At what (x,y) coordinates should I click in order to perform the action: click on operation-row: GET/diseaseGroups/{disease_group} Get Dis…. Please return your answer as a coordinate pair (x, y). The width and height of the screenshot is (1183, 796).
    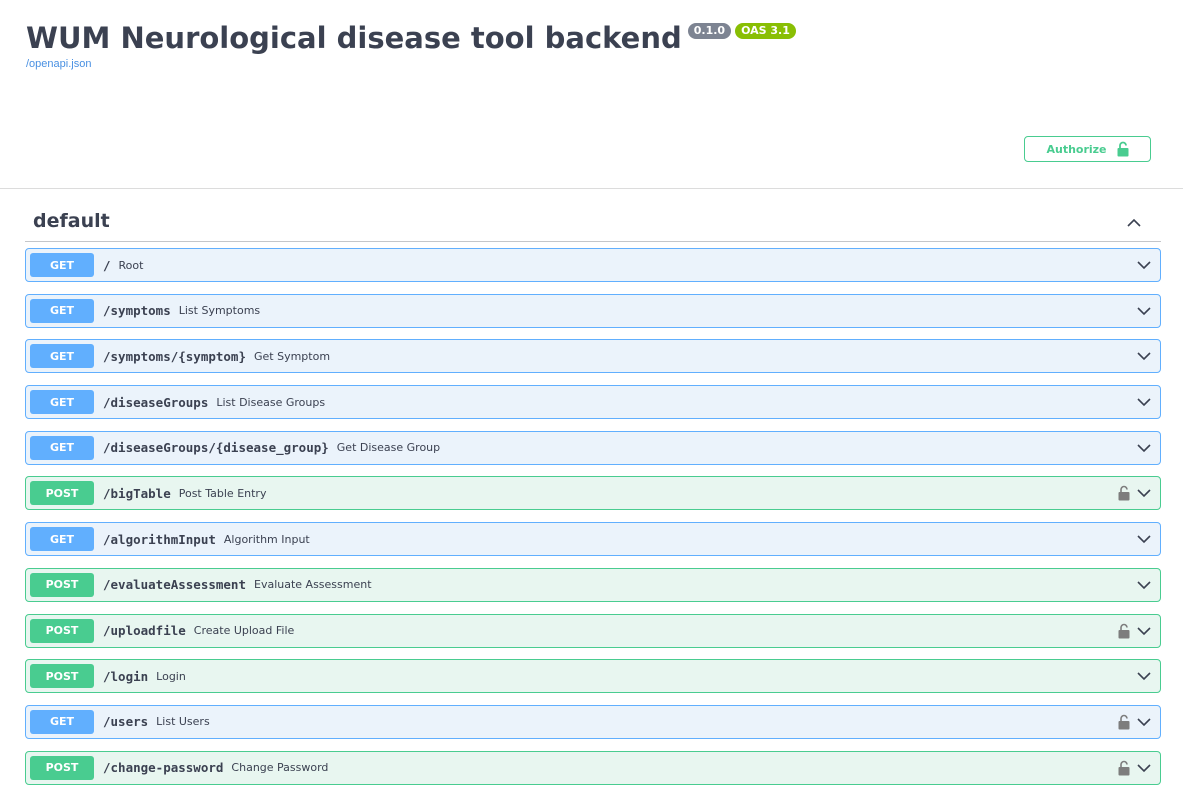
    Looking at the image, I should click on (593, 447).